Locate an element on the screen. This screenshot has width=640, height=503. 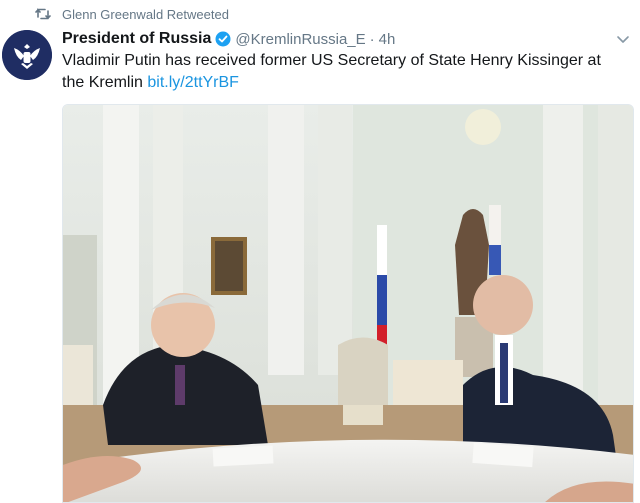
author-name: President of Russia is located at coordinates (136, 39).